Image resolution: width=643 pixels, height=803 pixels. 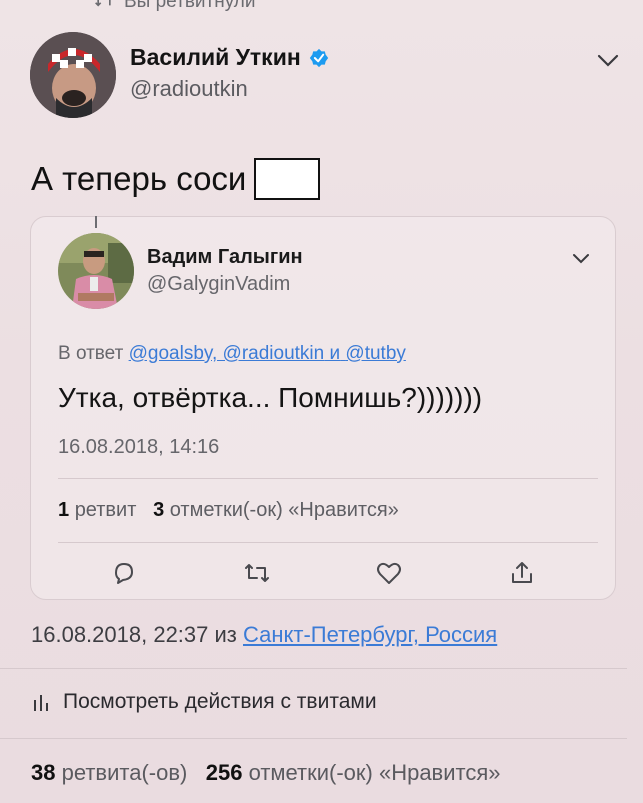 I want to click on reply-context: В ответ @goalsby, @radioutkin и @tutby, so click(x=232, y=354).